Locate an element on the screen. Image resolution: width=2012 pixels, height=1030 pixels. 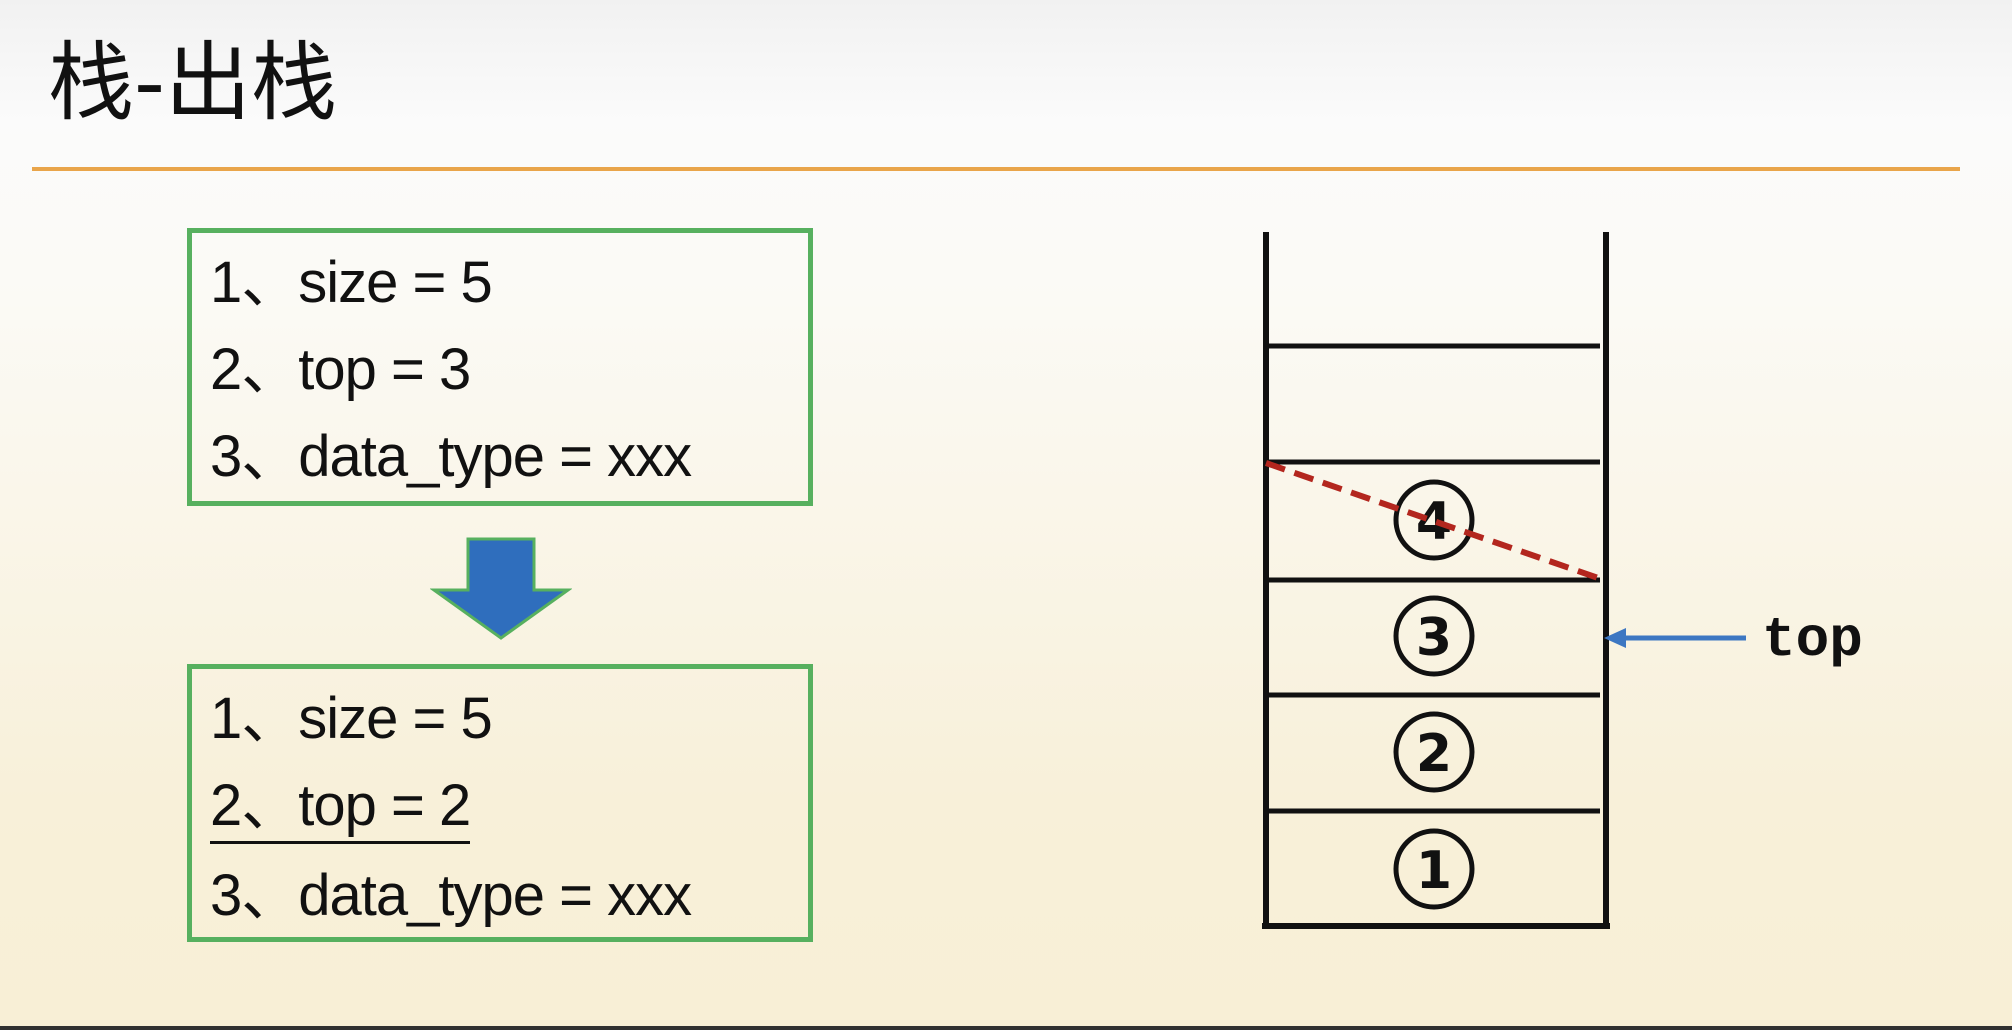
stack-slot-1: 1 is located at coordinates (1434, 869).